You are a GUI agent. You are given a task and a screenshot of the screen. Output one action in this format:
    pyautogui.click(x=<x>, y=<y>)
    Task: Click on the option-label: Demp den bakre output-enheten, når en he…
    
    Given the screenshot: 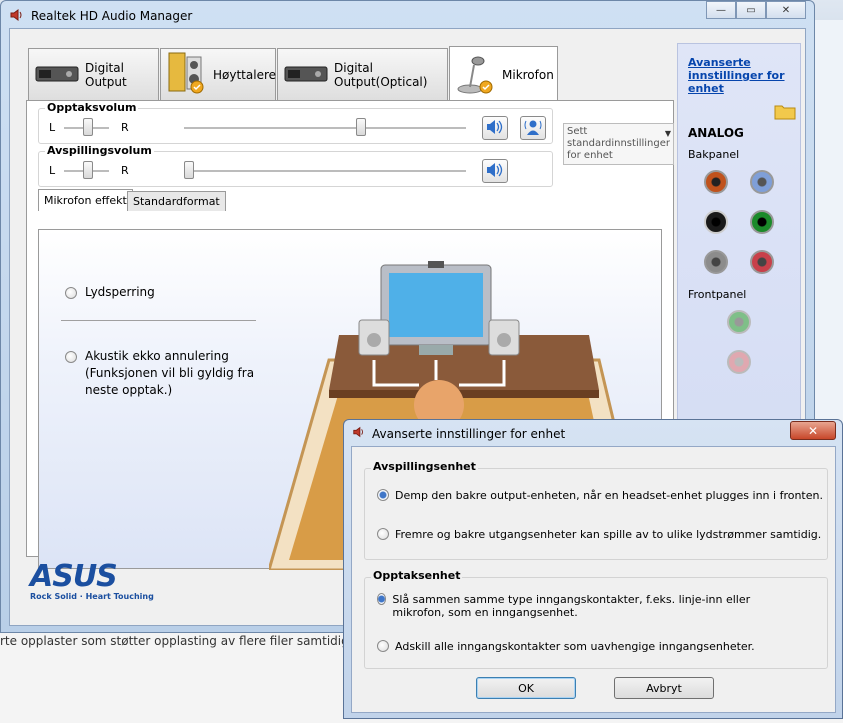 What is the action you would take?
    pyautogui.click(x=609, y=495)
    